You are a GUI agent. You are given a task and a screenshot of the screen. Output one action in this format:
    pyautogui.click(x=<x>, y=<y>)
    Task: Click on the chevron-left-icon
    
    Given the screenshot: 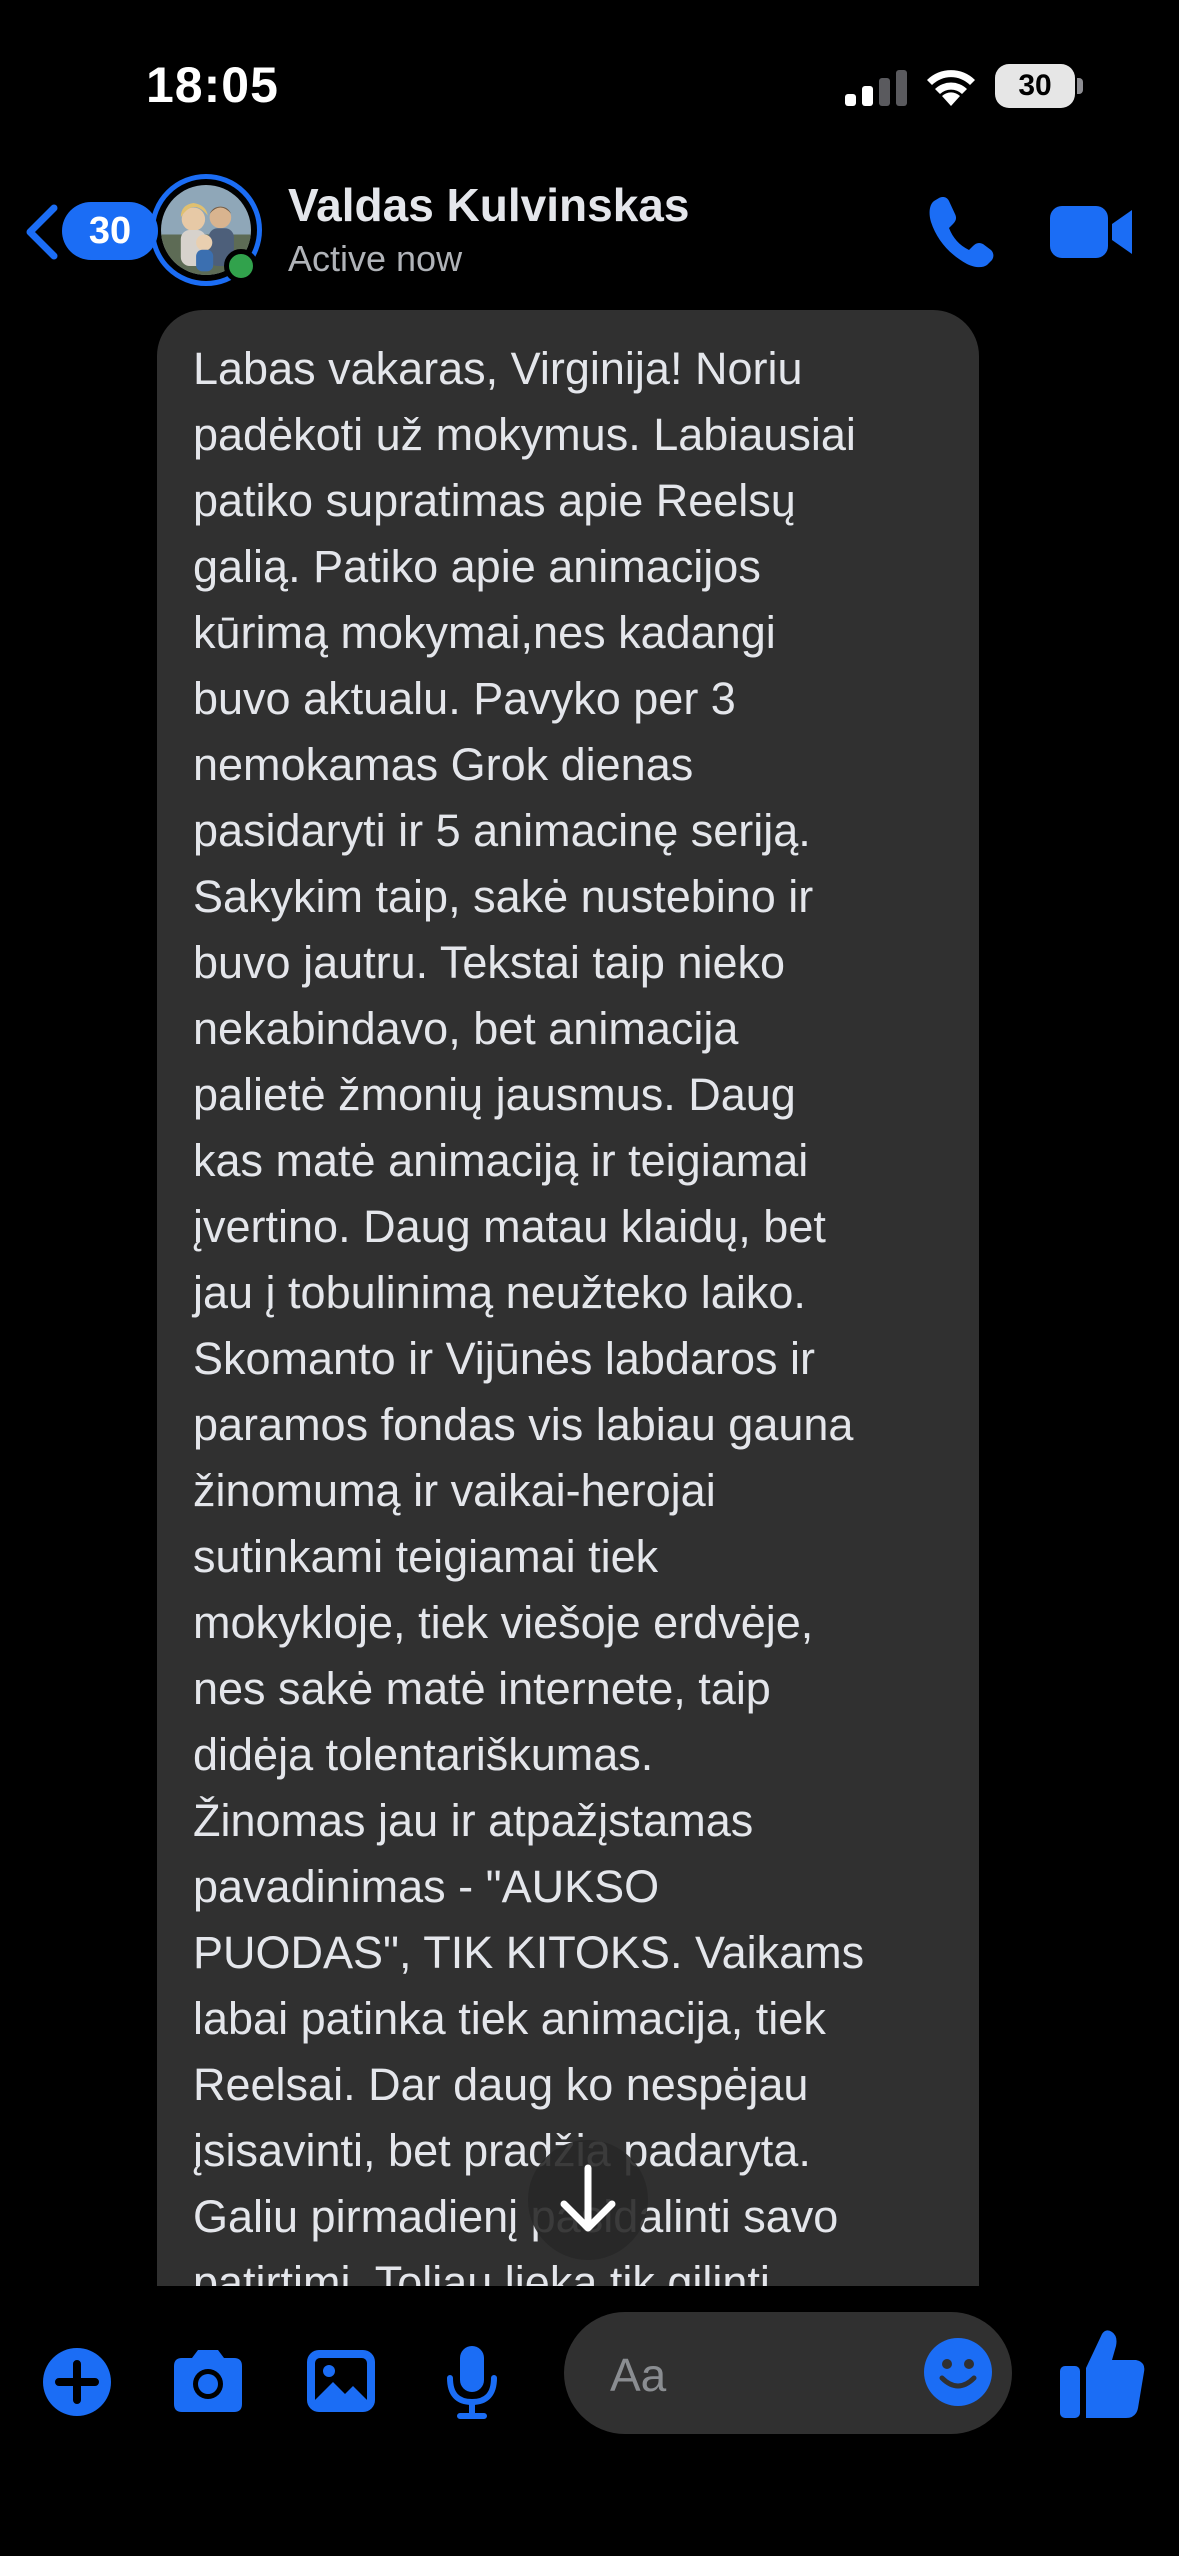 What is the action you would take?
    pyautogui.click(x=42, y=232)
    